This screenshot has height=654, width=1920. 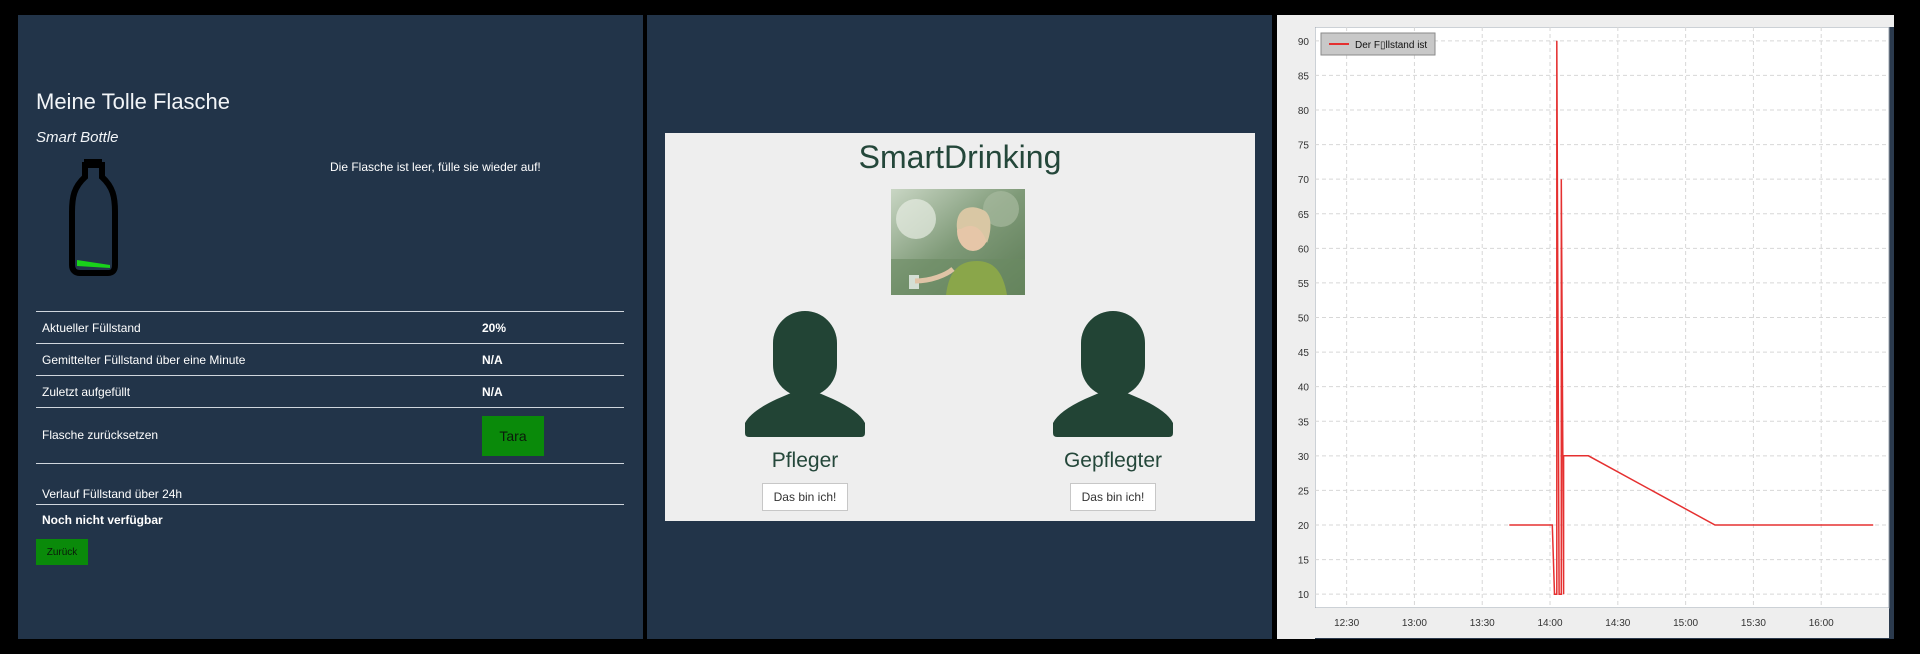 I want to click on x-tick-label: 14:30, so click(x=1617, y=623).